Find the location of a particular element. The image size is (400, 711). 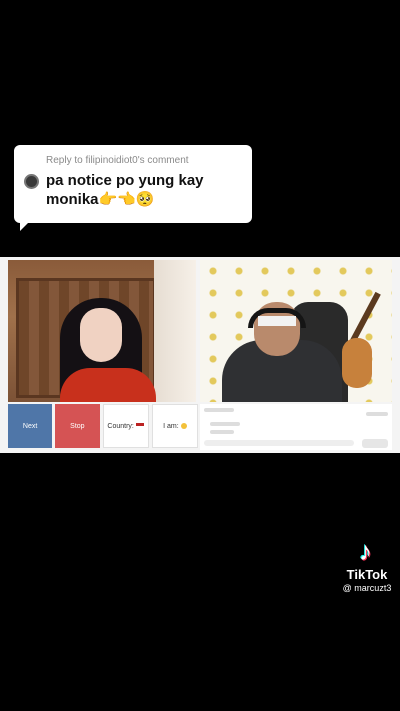

gender-select: I am: is located at coordinates (174, 426).